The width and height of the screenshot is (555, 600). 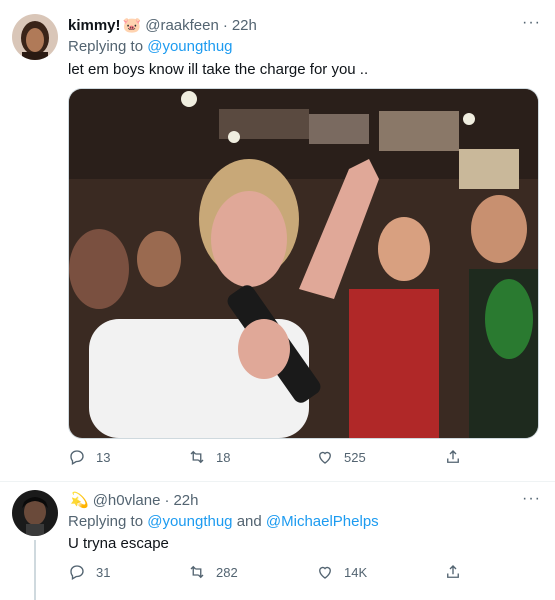 I want to click on like-count: 14K, so click(x=356, y=572).